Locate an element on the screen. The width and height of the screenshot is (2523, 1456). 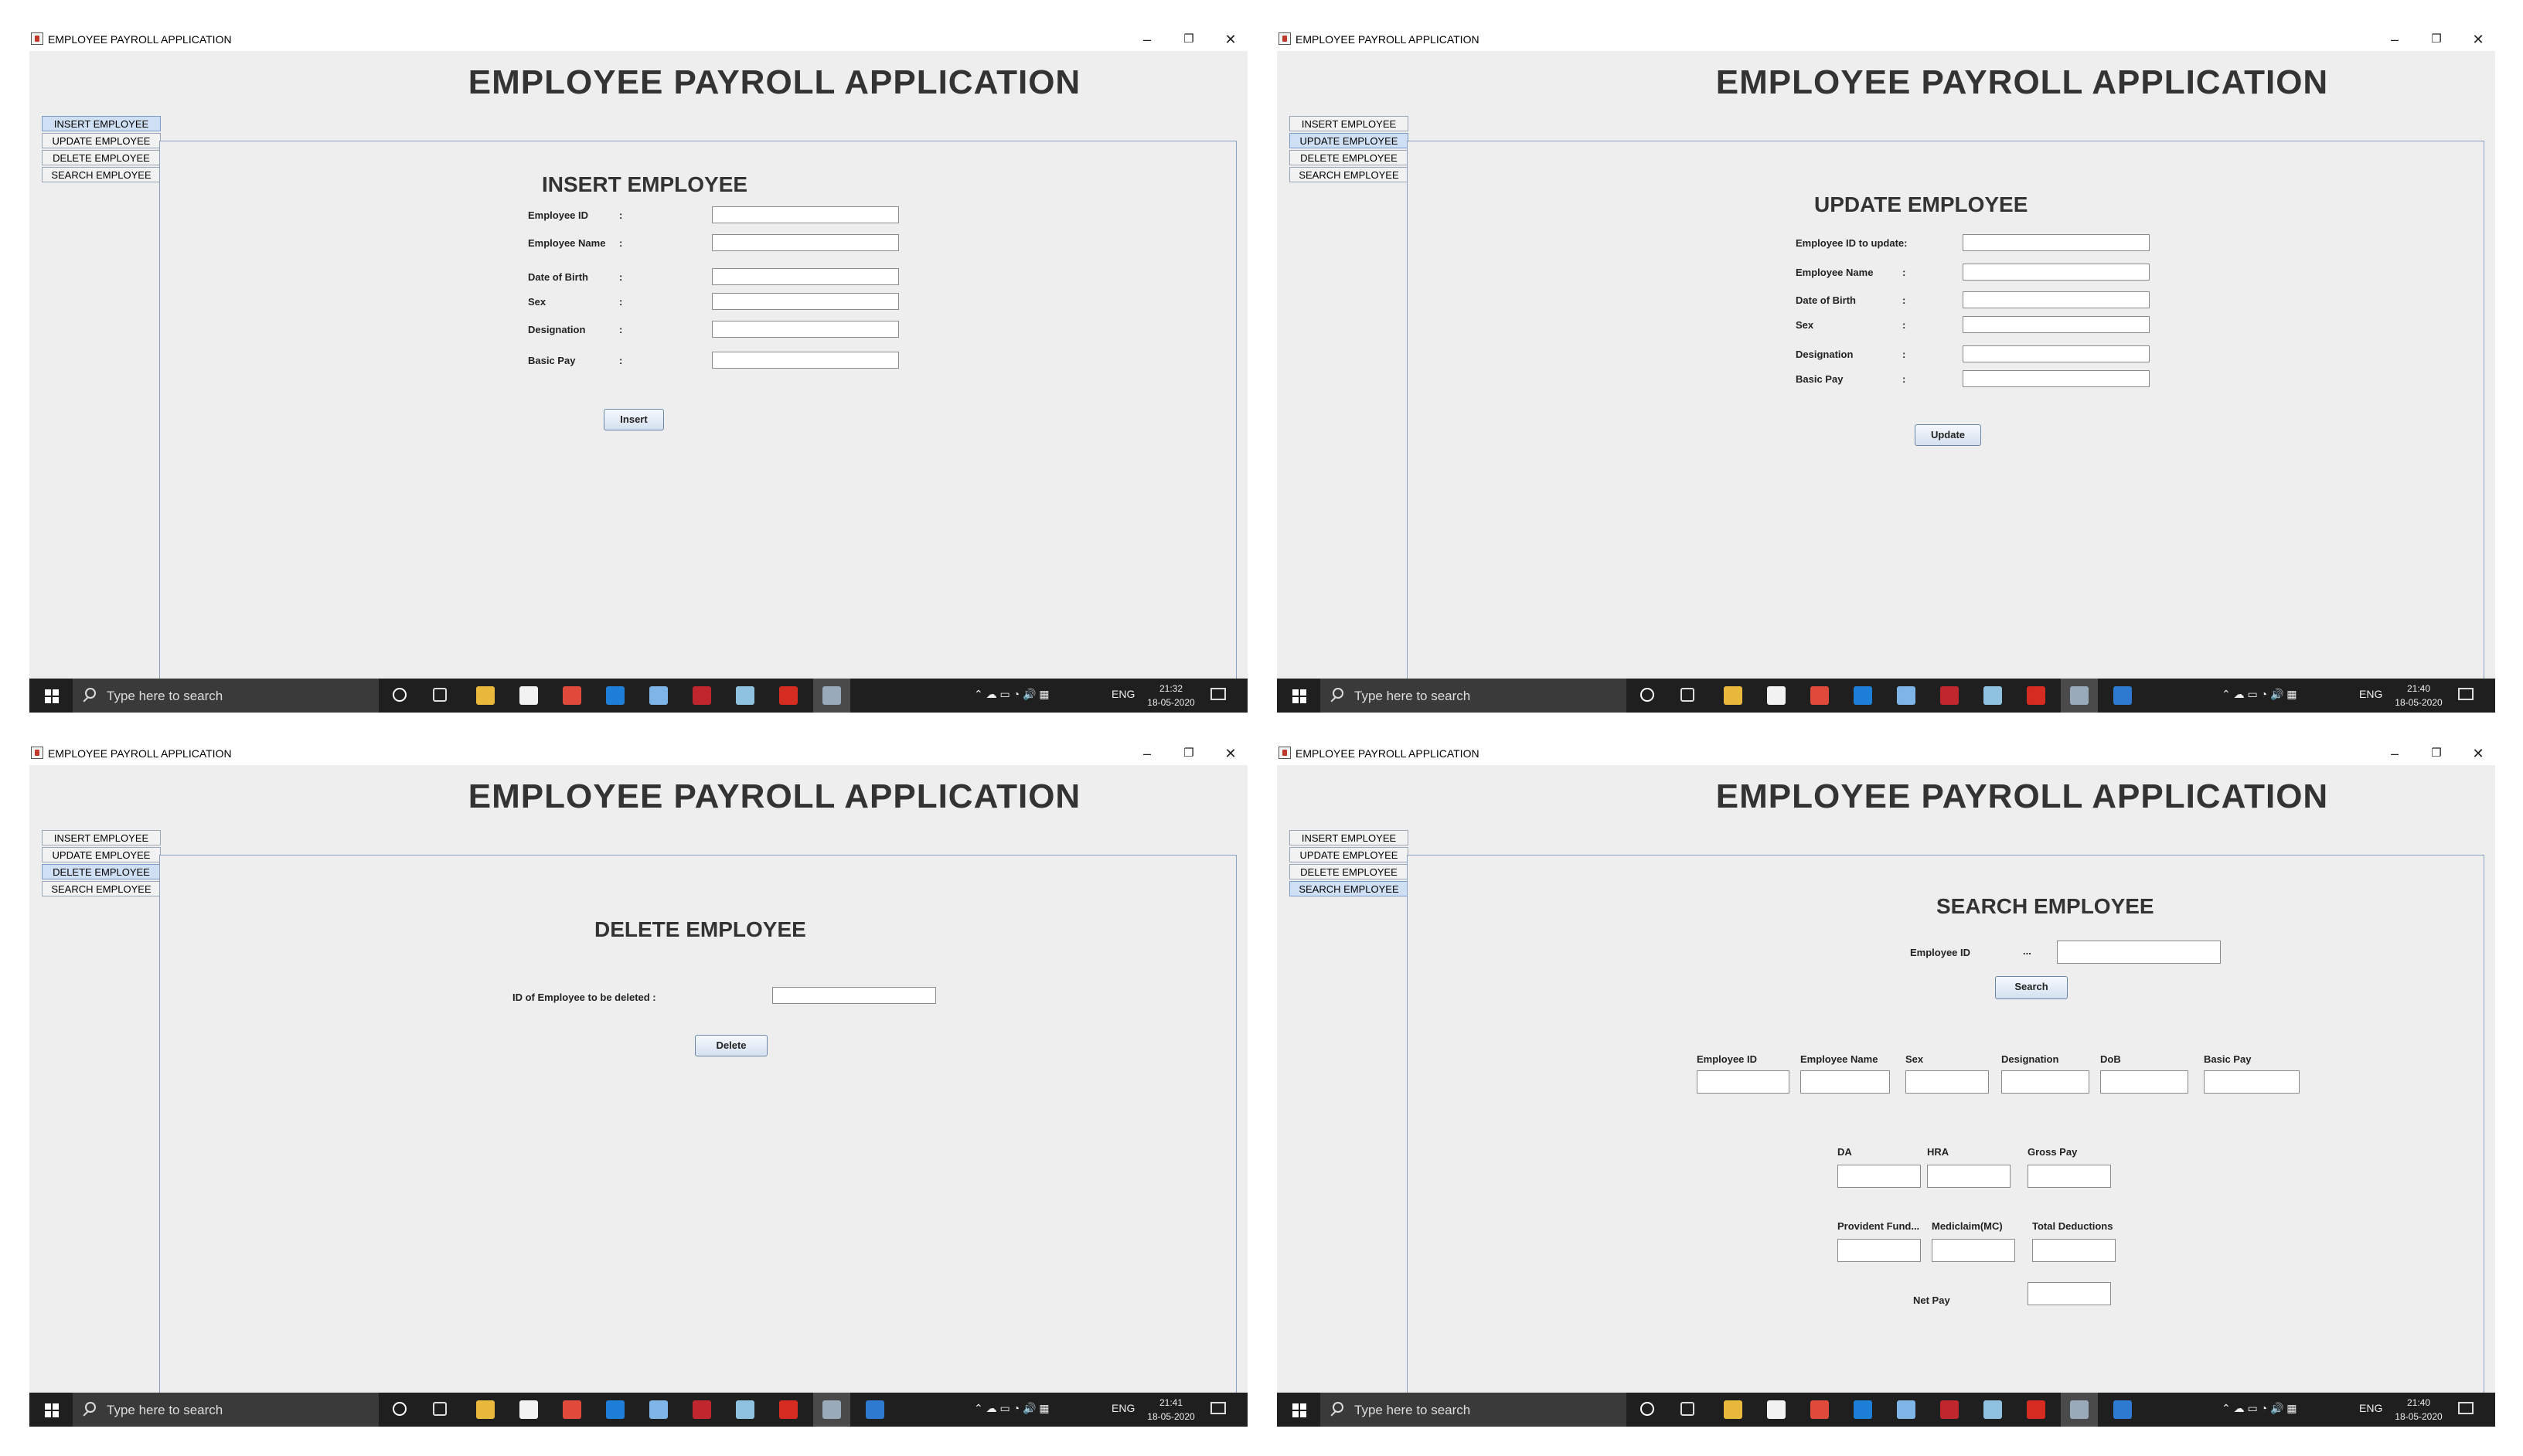
insert-button: Insert is located at coordinates (634, 420).